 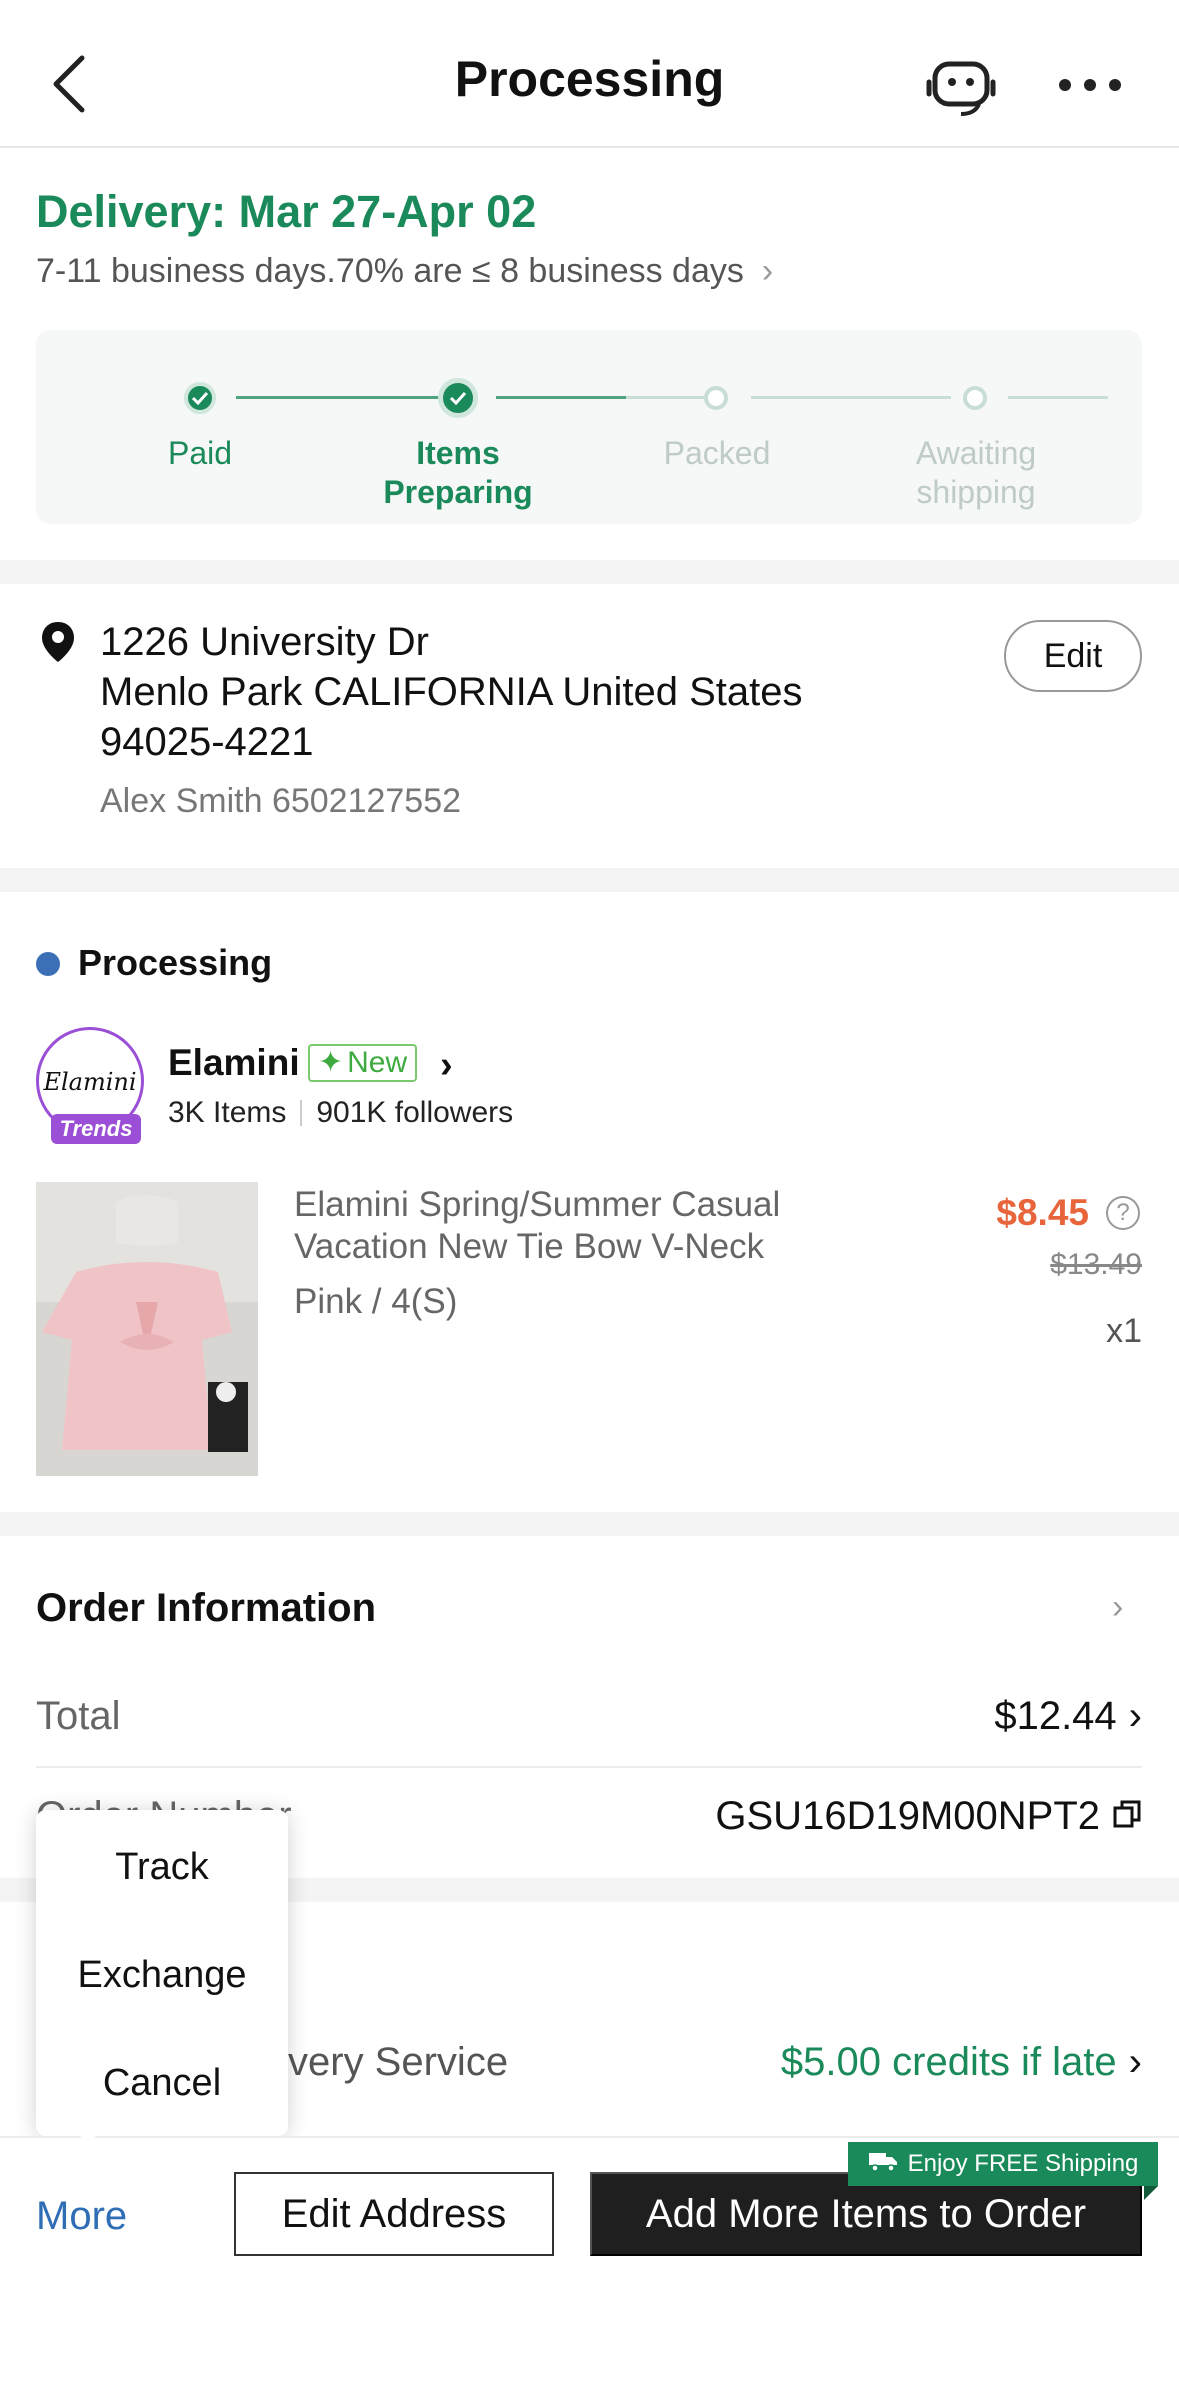 I want to click on store-stats: 3K Items 901K followers, so click(x=340, y=1113).